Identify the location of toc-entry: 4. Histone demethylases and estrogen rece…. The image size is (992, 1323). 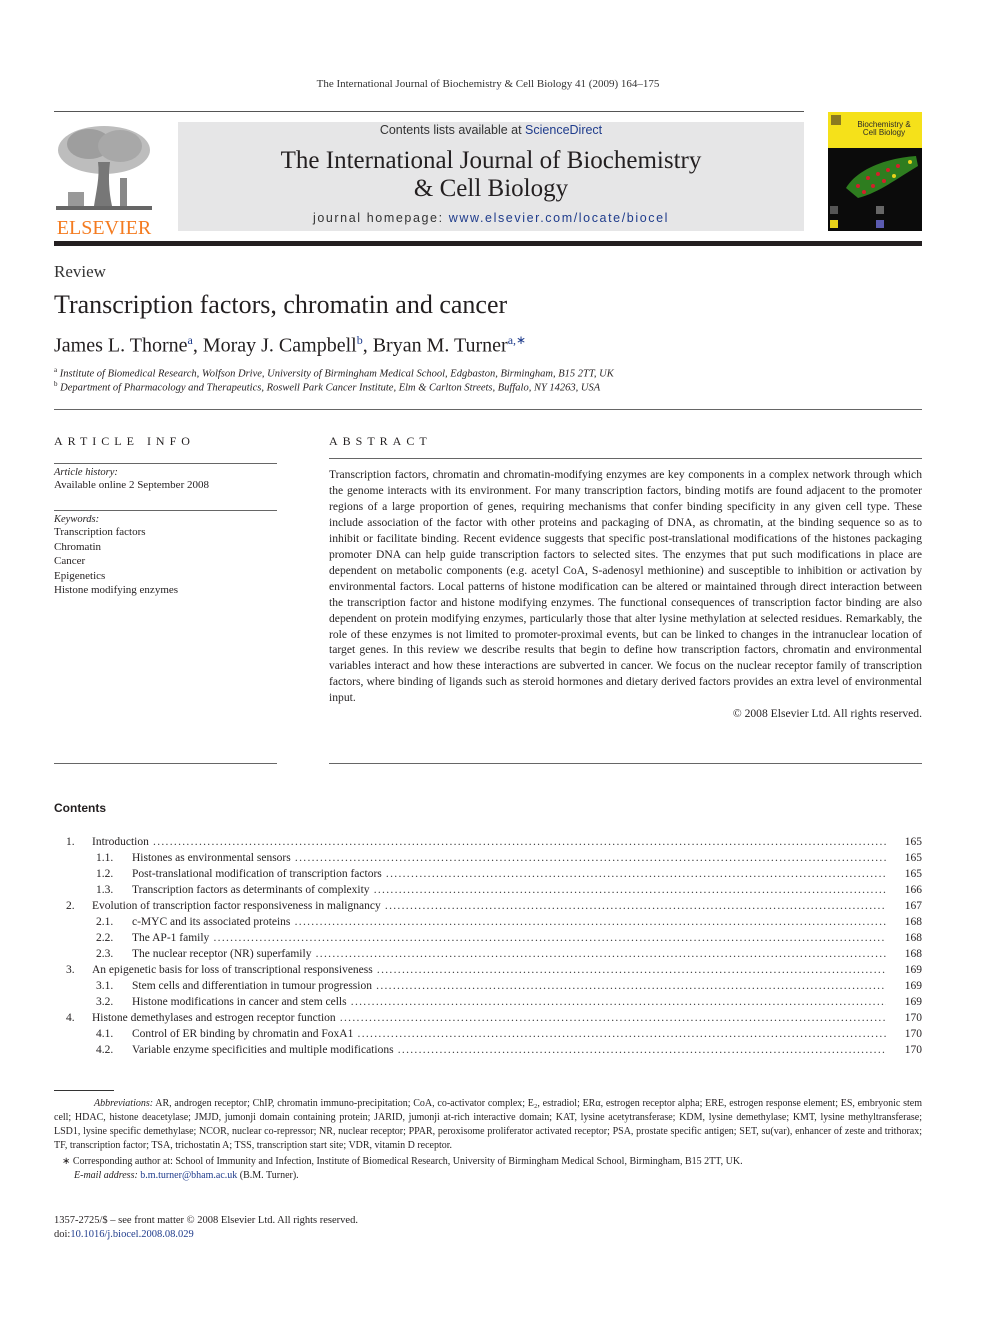
(488, 1018).